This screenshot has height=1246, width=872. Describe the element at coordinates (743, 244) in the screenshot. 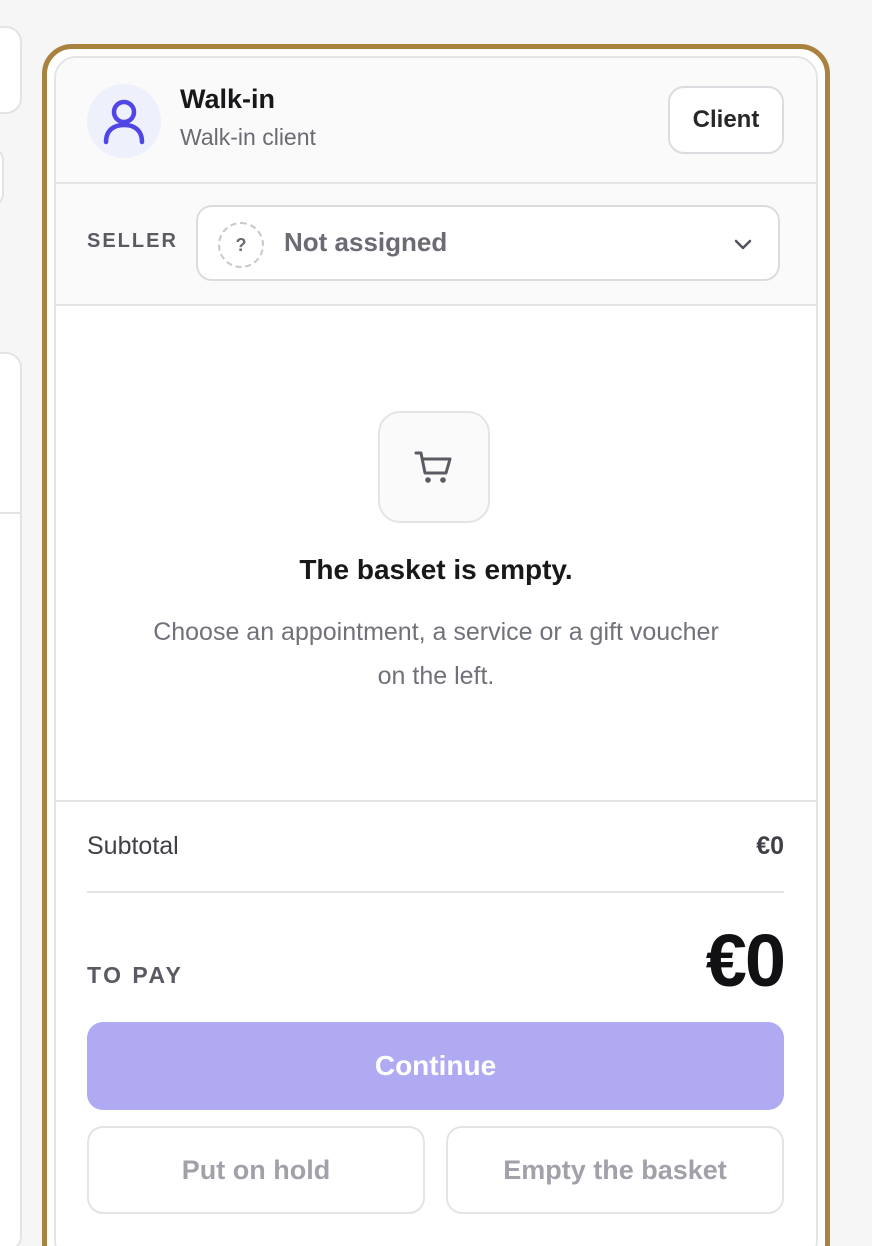

I see `chevron-down-icon` at that location.